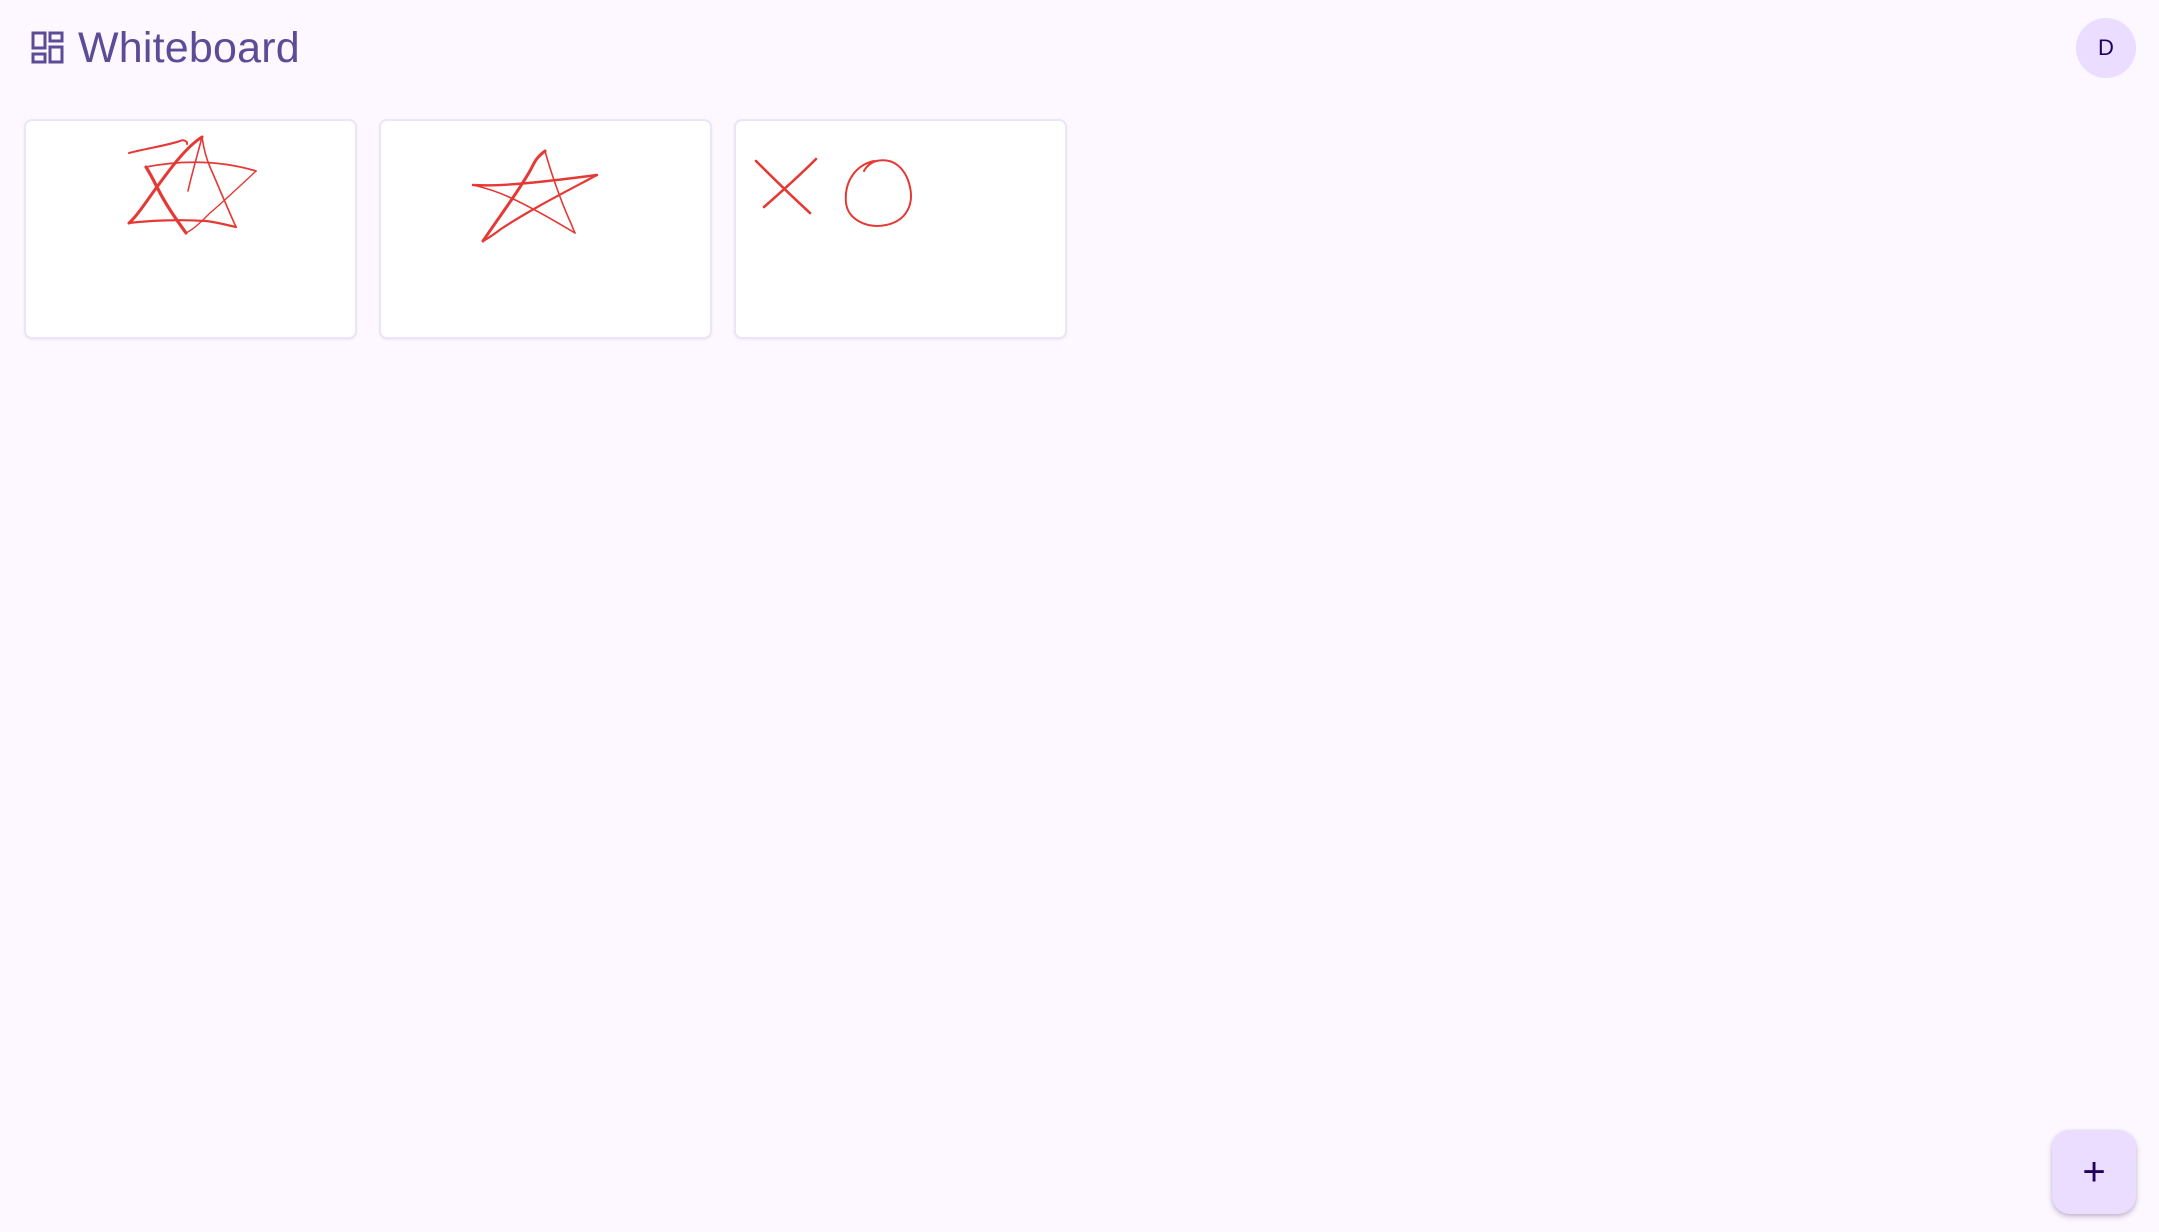 The height and width of the screenshot is (1232, 2159). Describe the element at coordinates (2106, 48) in the screenshot. I see `avatar: D` at that location.